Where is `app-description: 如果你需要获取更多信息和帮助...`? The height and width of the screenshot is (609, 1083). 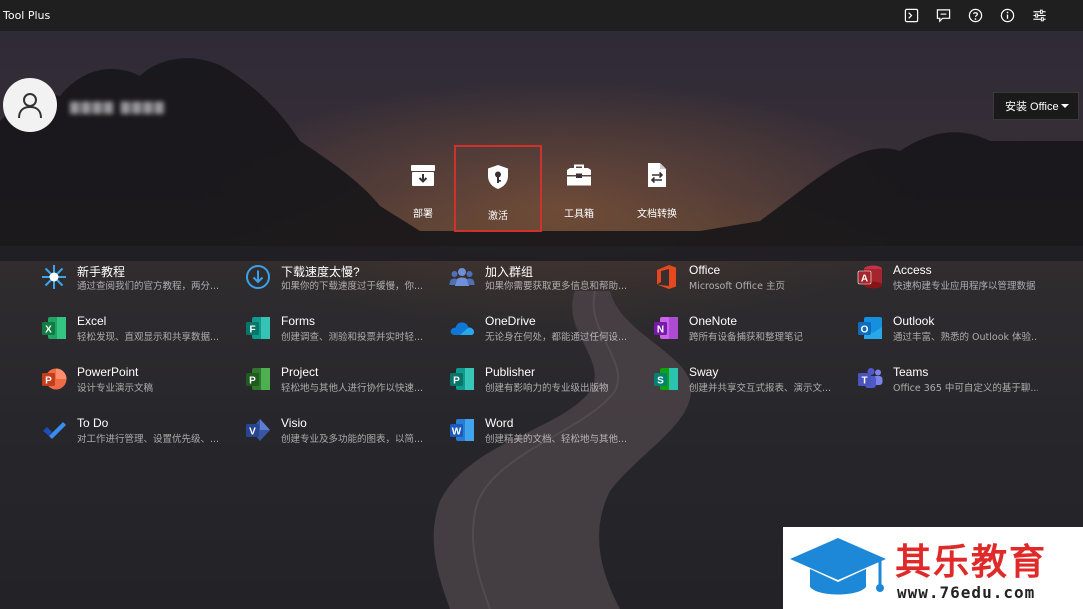 app-description: 如果你需要获取更多信息和帮助... is located at coordinates (556, 286).